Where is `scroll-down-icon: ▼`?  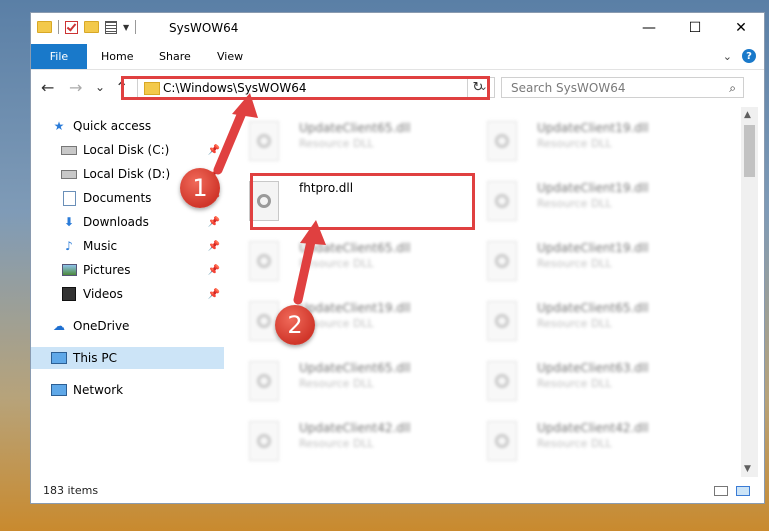
scroll-down-icon: ▼ is located at coordinates (747, 469).